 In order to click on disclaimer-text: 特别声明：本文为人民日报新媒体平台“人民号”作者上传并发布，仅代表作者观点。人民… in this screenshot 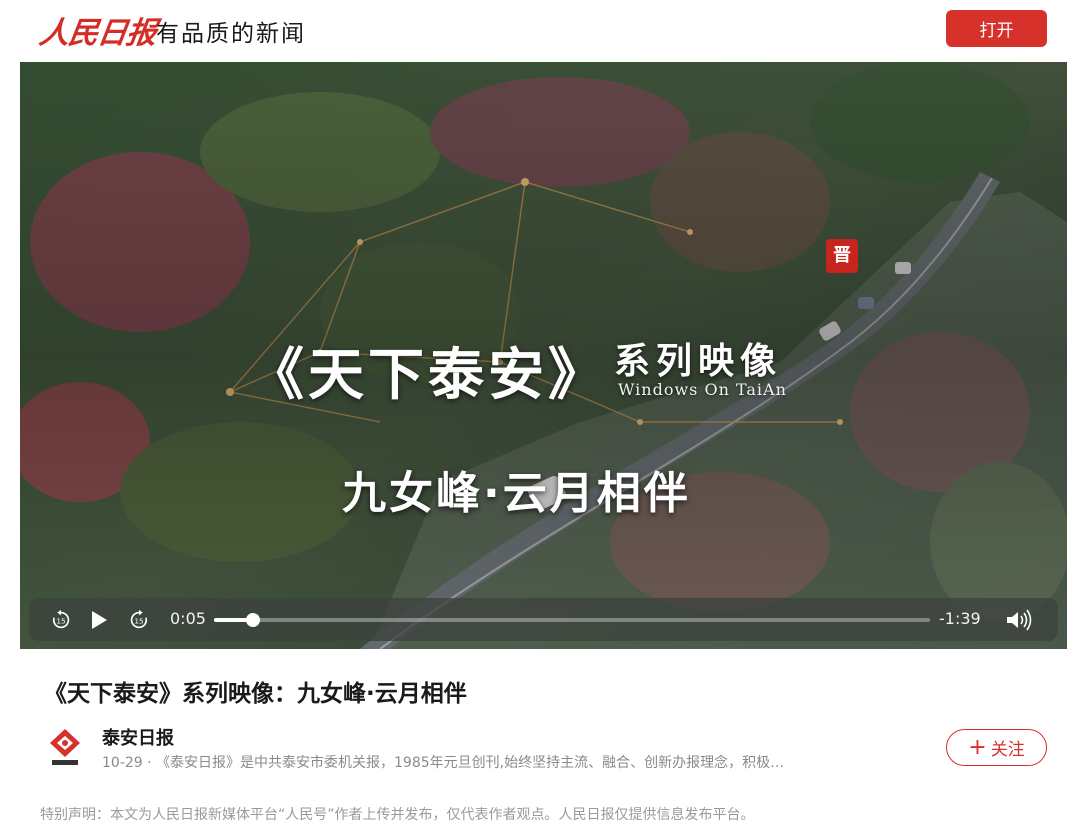, I will do `click(397, 815)`.